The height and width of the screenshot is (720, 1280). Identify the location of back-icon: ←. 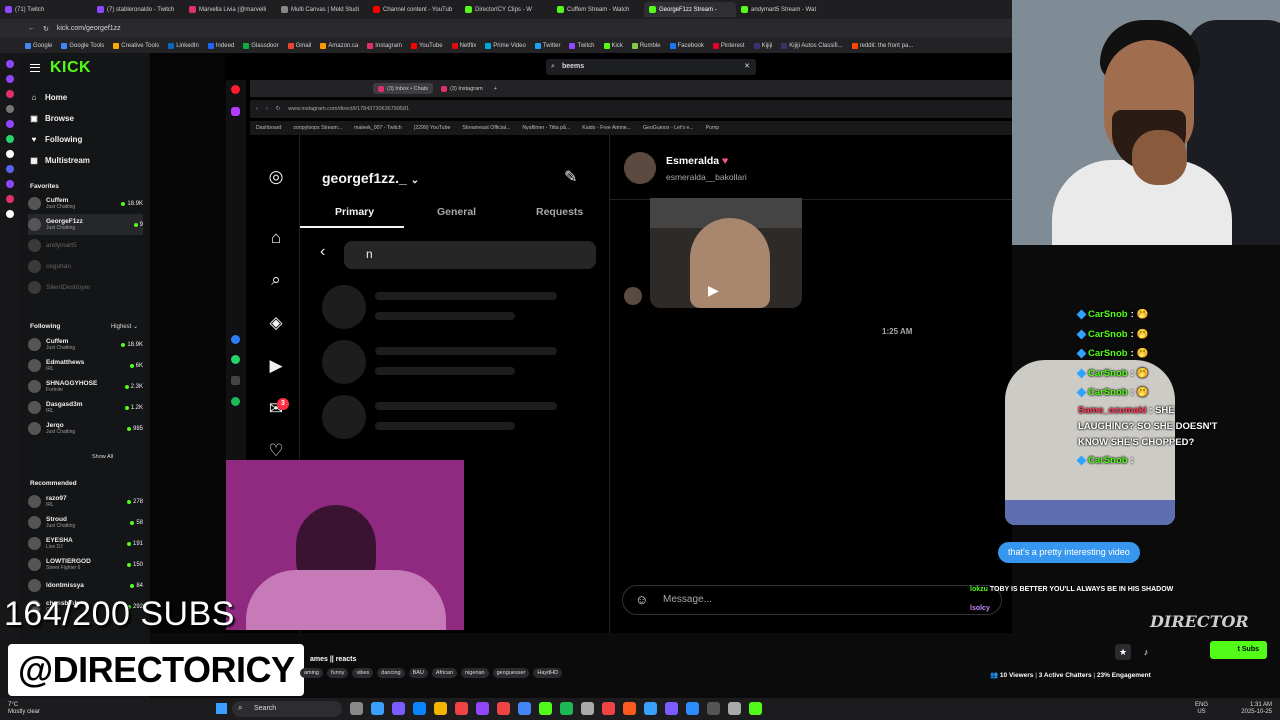
(31, 28).